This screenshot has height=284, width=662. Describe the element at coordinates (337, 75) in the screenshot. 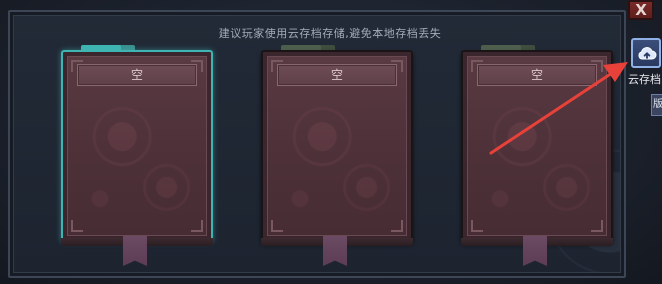

I see `slot-2-label: 空` at that location.